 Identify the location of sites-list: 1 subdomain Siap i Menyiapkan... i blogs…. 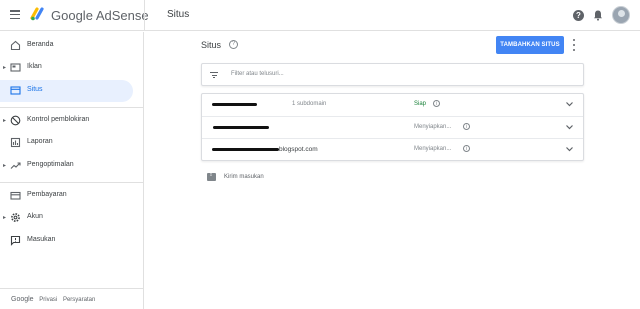
(392, 127).